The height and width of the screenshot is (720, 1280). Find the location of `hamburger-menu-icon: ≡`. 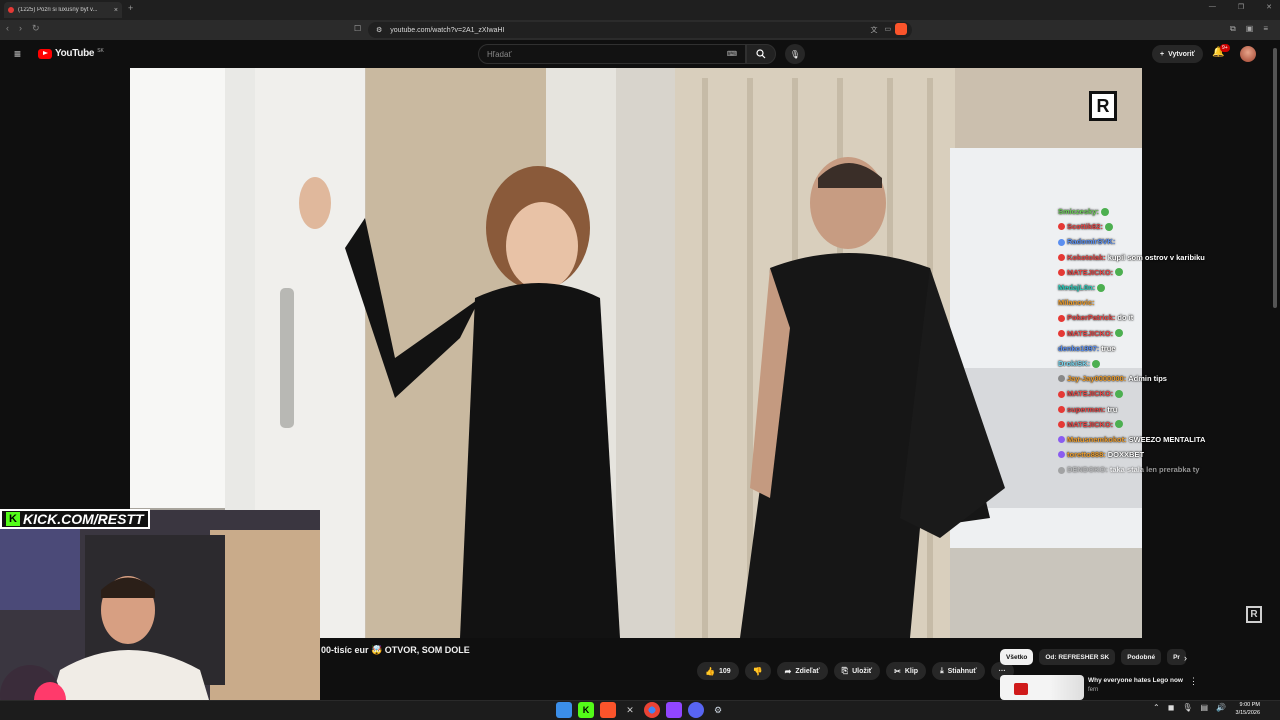

hamburger-menu-icon: ≡ is located at coordinates (17, 54).